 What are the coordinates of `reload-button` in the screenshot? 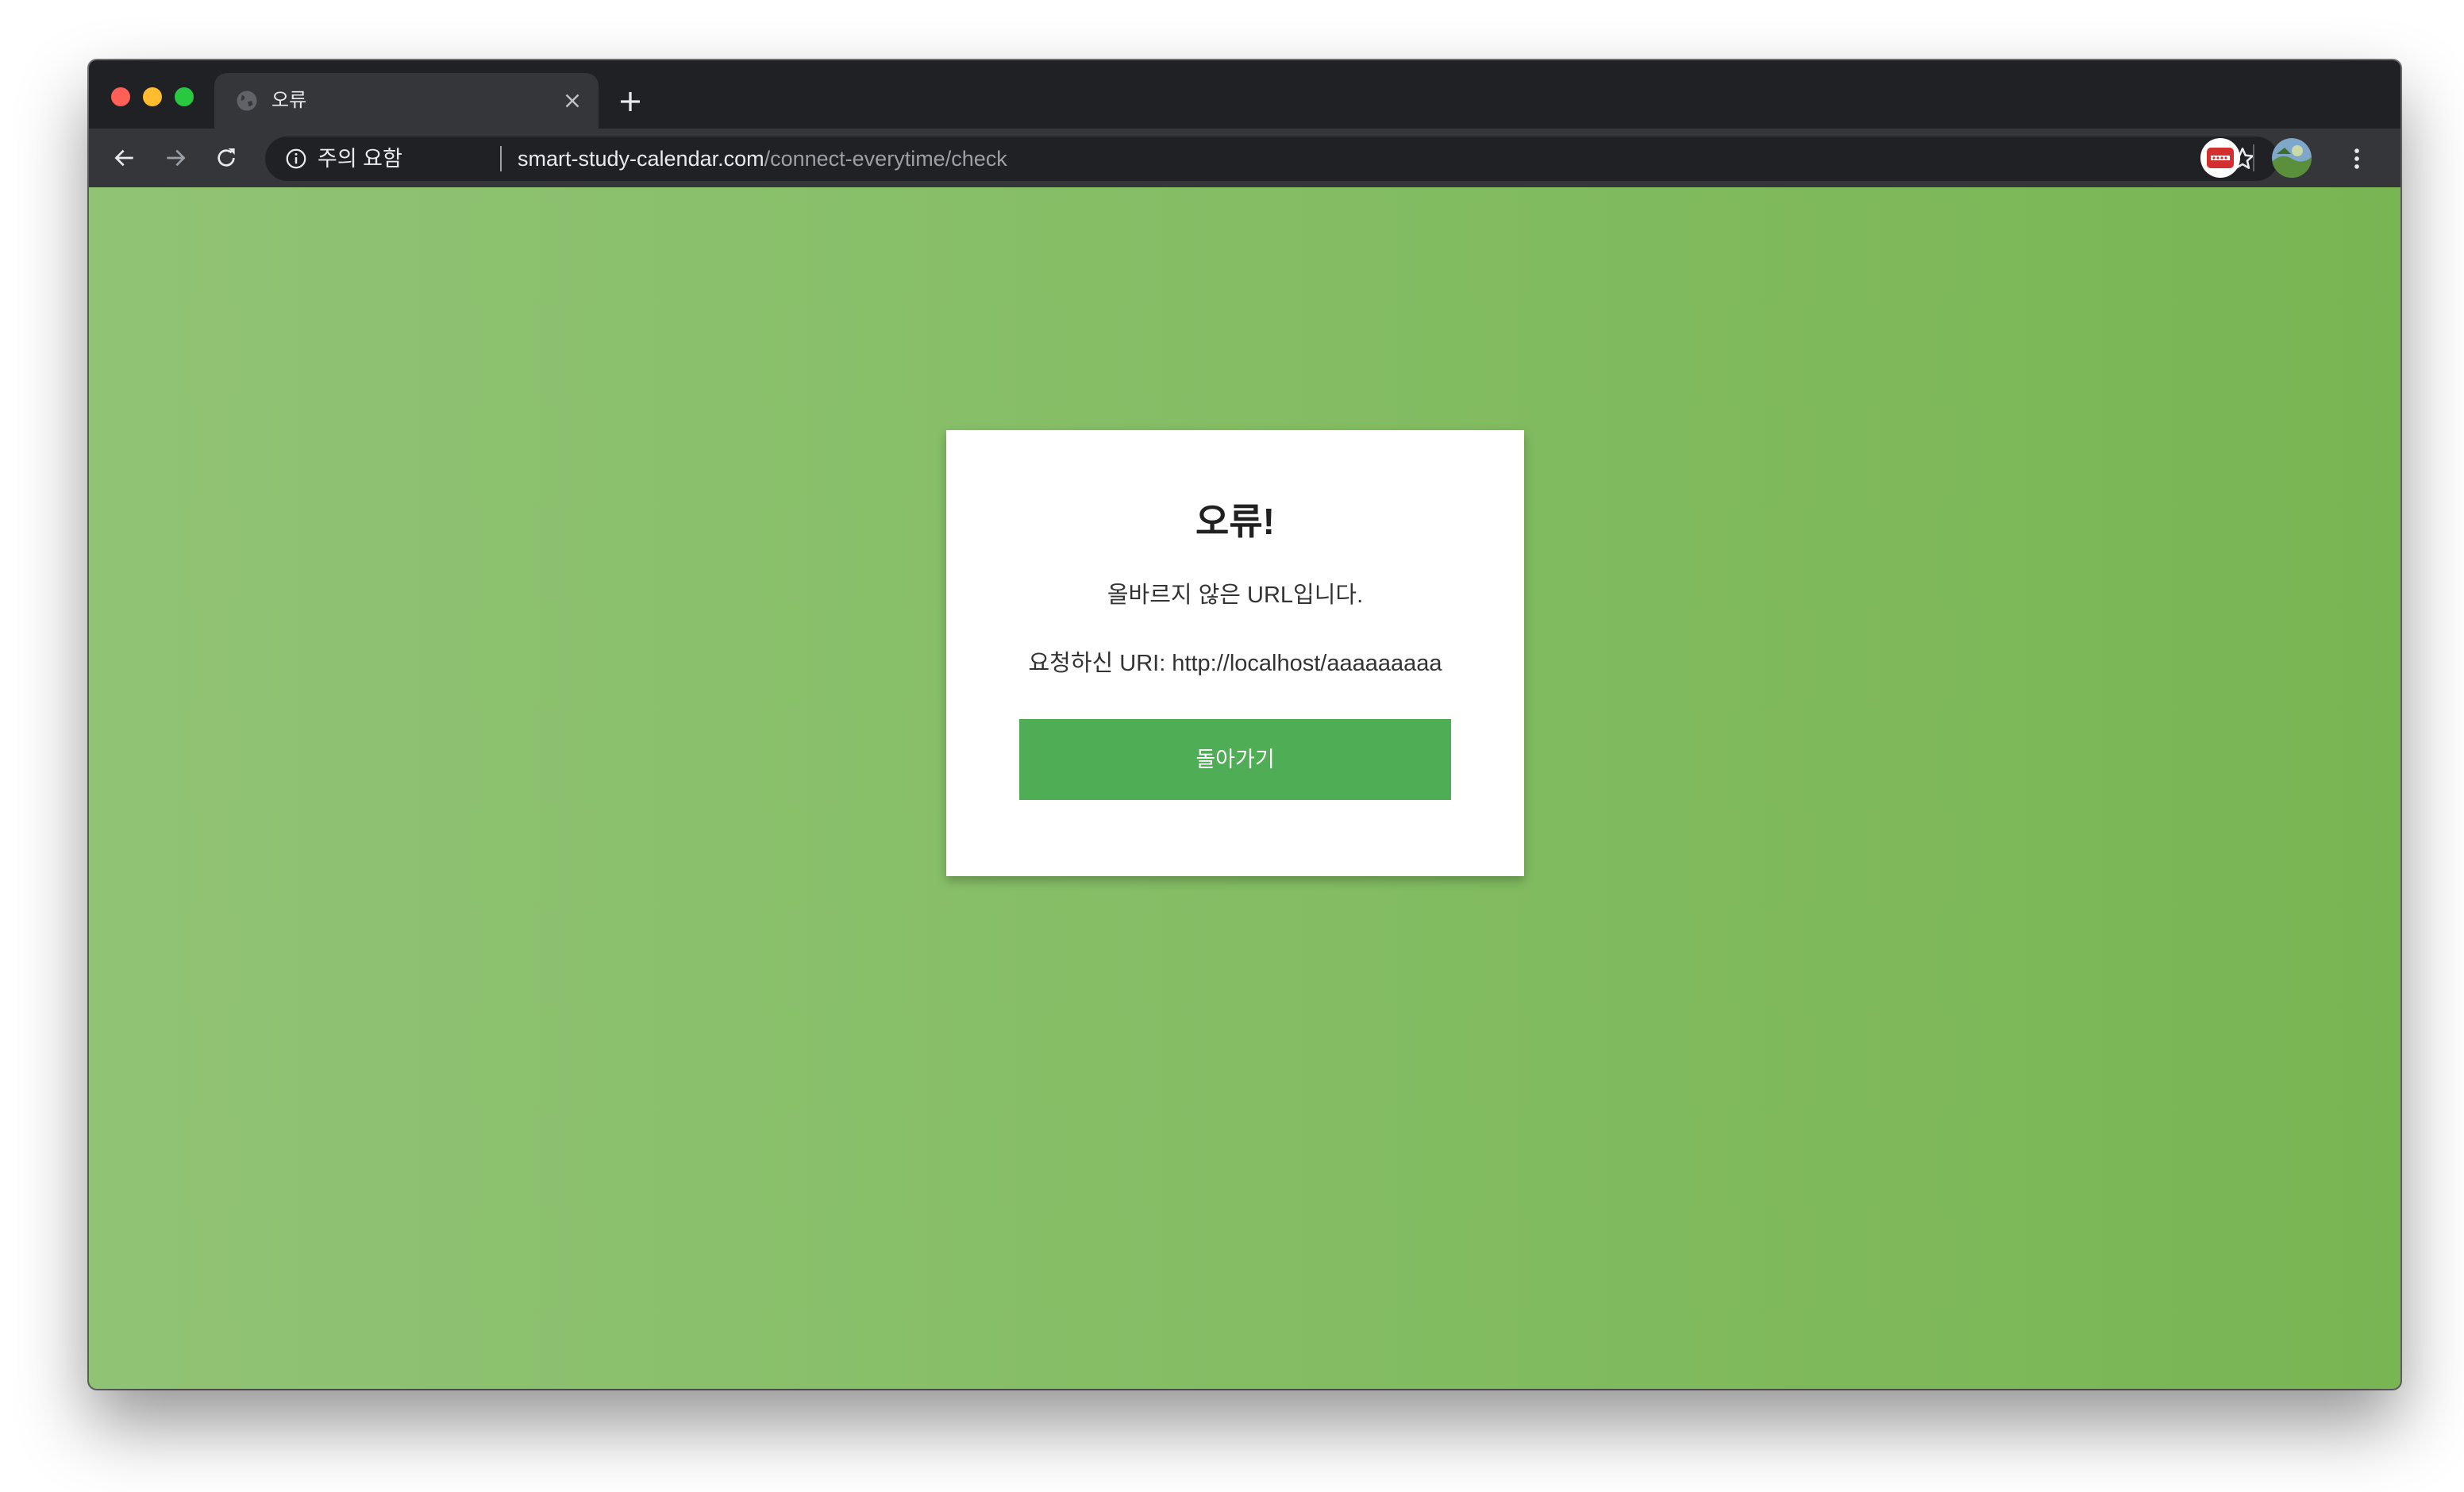 It's located at (226, 158).